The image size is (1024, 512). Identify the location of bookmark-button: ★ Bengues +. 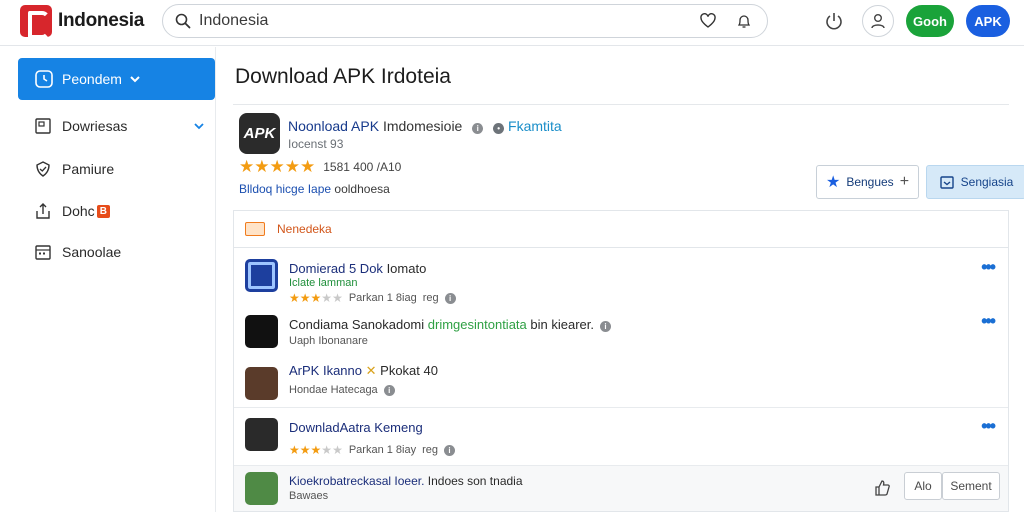
(867, 182).